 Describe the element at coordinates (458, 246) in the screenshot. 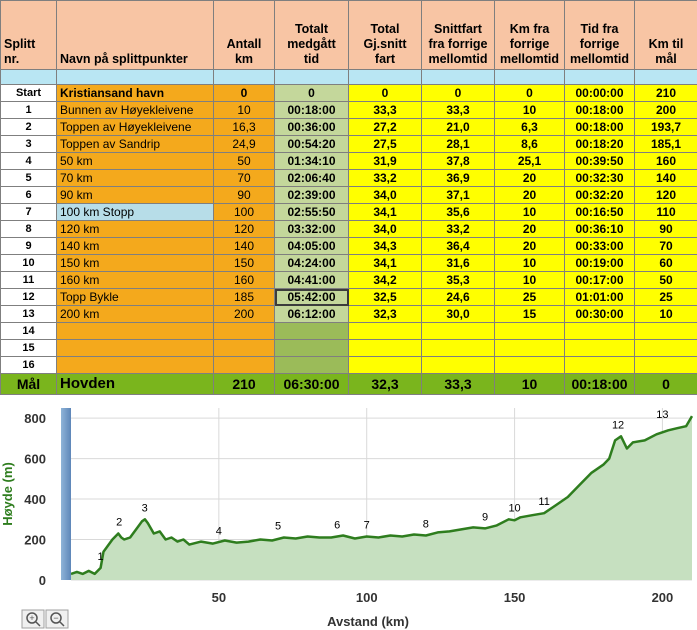

I see `split-speed-cell: 36,4` at that location.